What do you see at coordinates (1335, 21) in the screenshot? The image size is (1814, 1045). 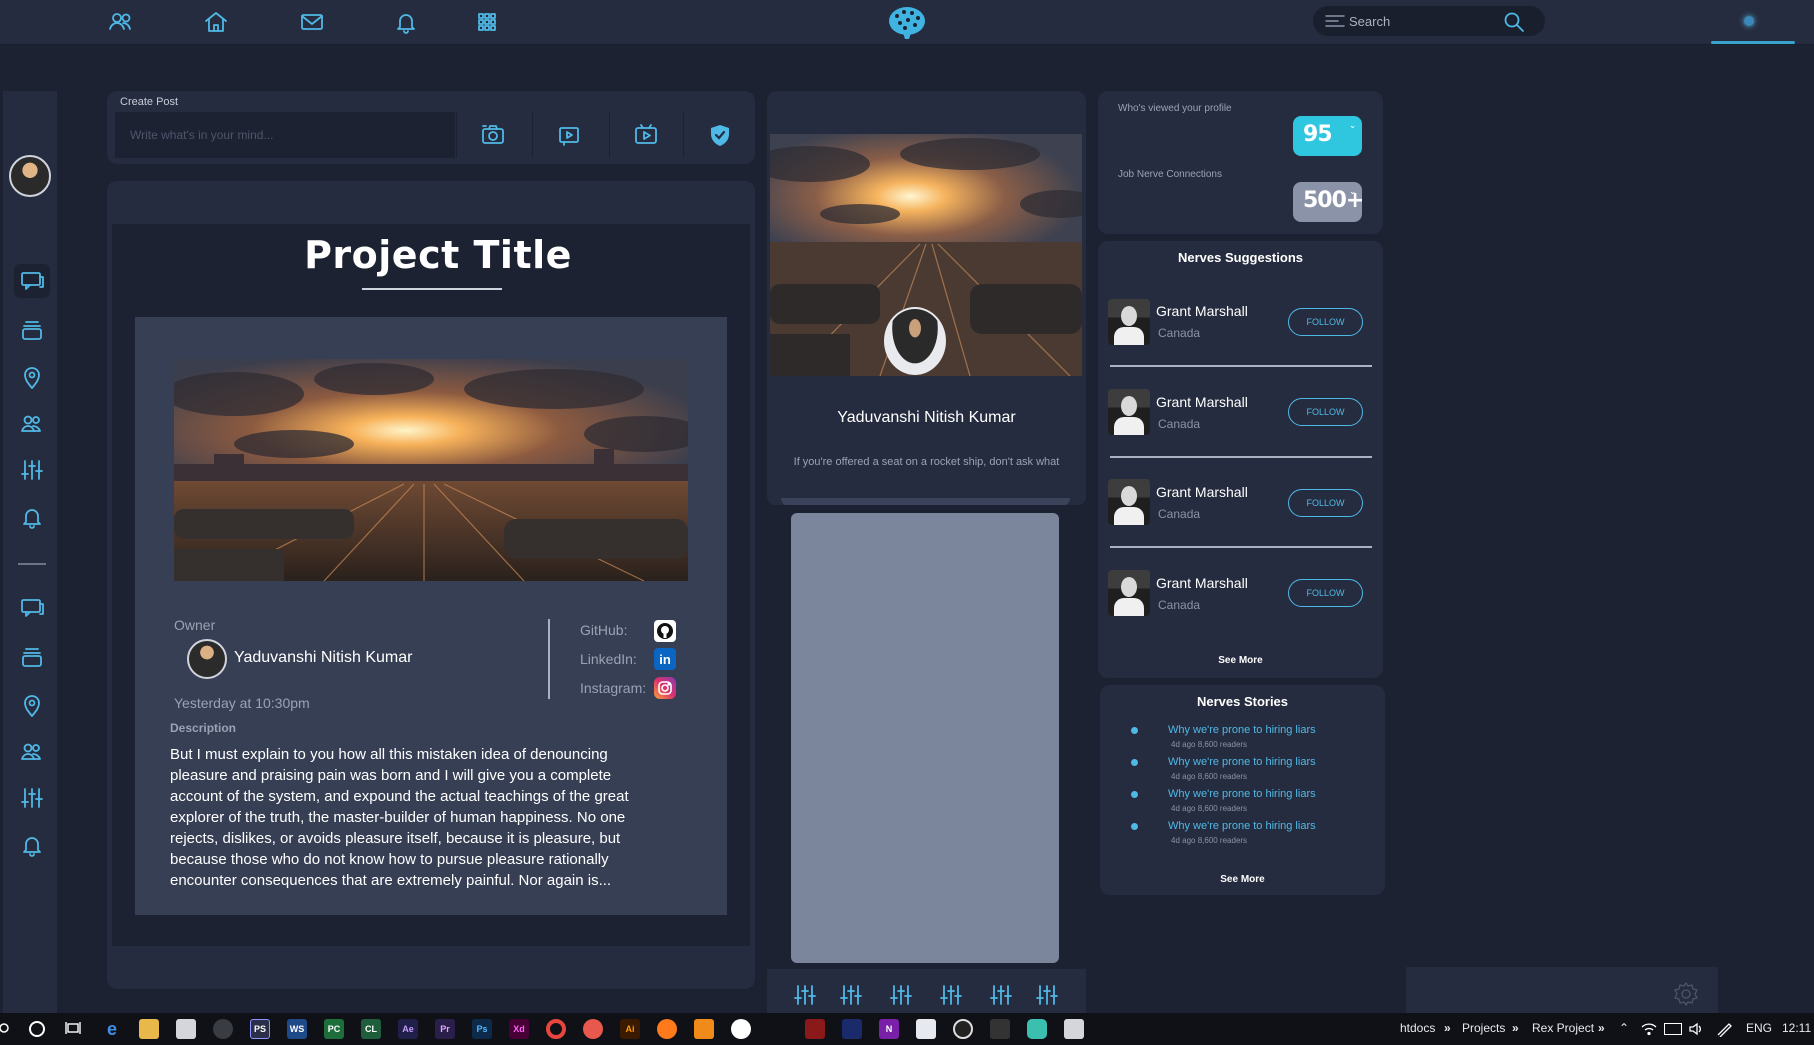 I see `menu-lines-icon` at bounding box center [1335, 21].